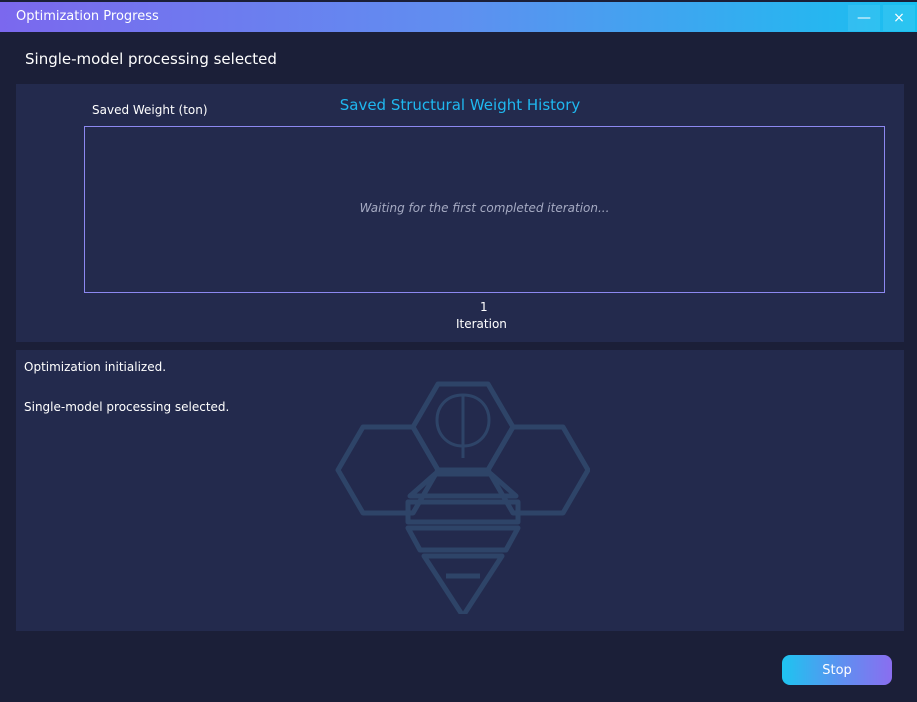 This screenshot has width=917, height=702. Describe the element at coordinates (462, 497) in the screenshot. I see `bee-hexagon-logo-icon` at that location.